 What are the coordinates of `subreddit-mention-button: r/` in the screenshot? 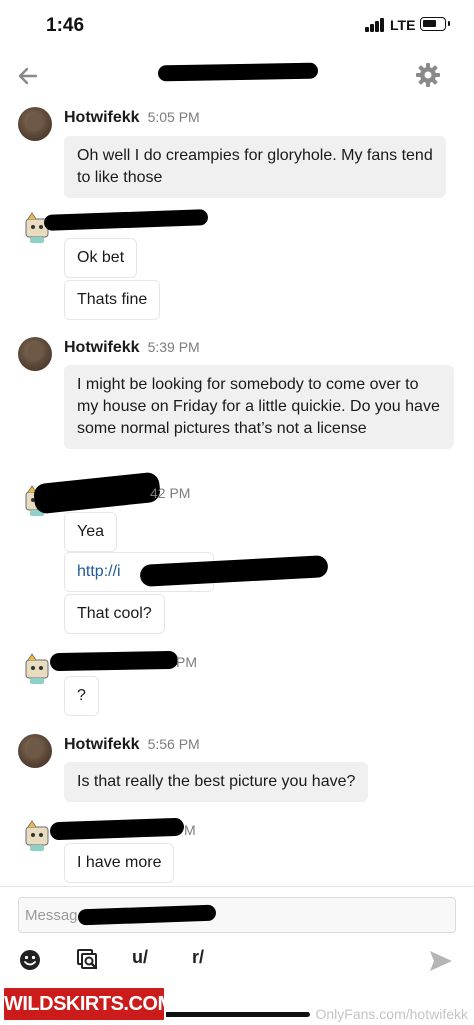 It's located at (198, 957).